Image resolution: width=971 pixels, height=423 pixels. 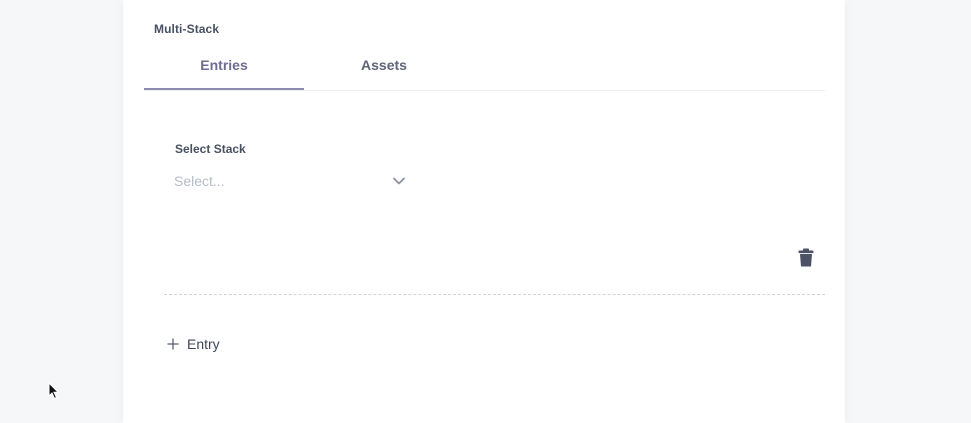 What do you see at coordinates (203, 344) in the screenshot?
I see `add-entry-label: Entry` at bounding box center [203, 344].